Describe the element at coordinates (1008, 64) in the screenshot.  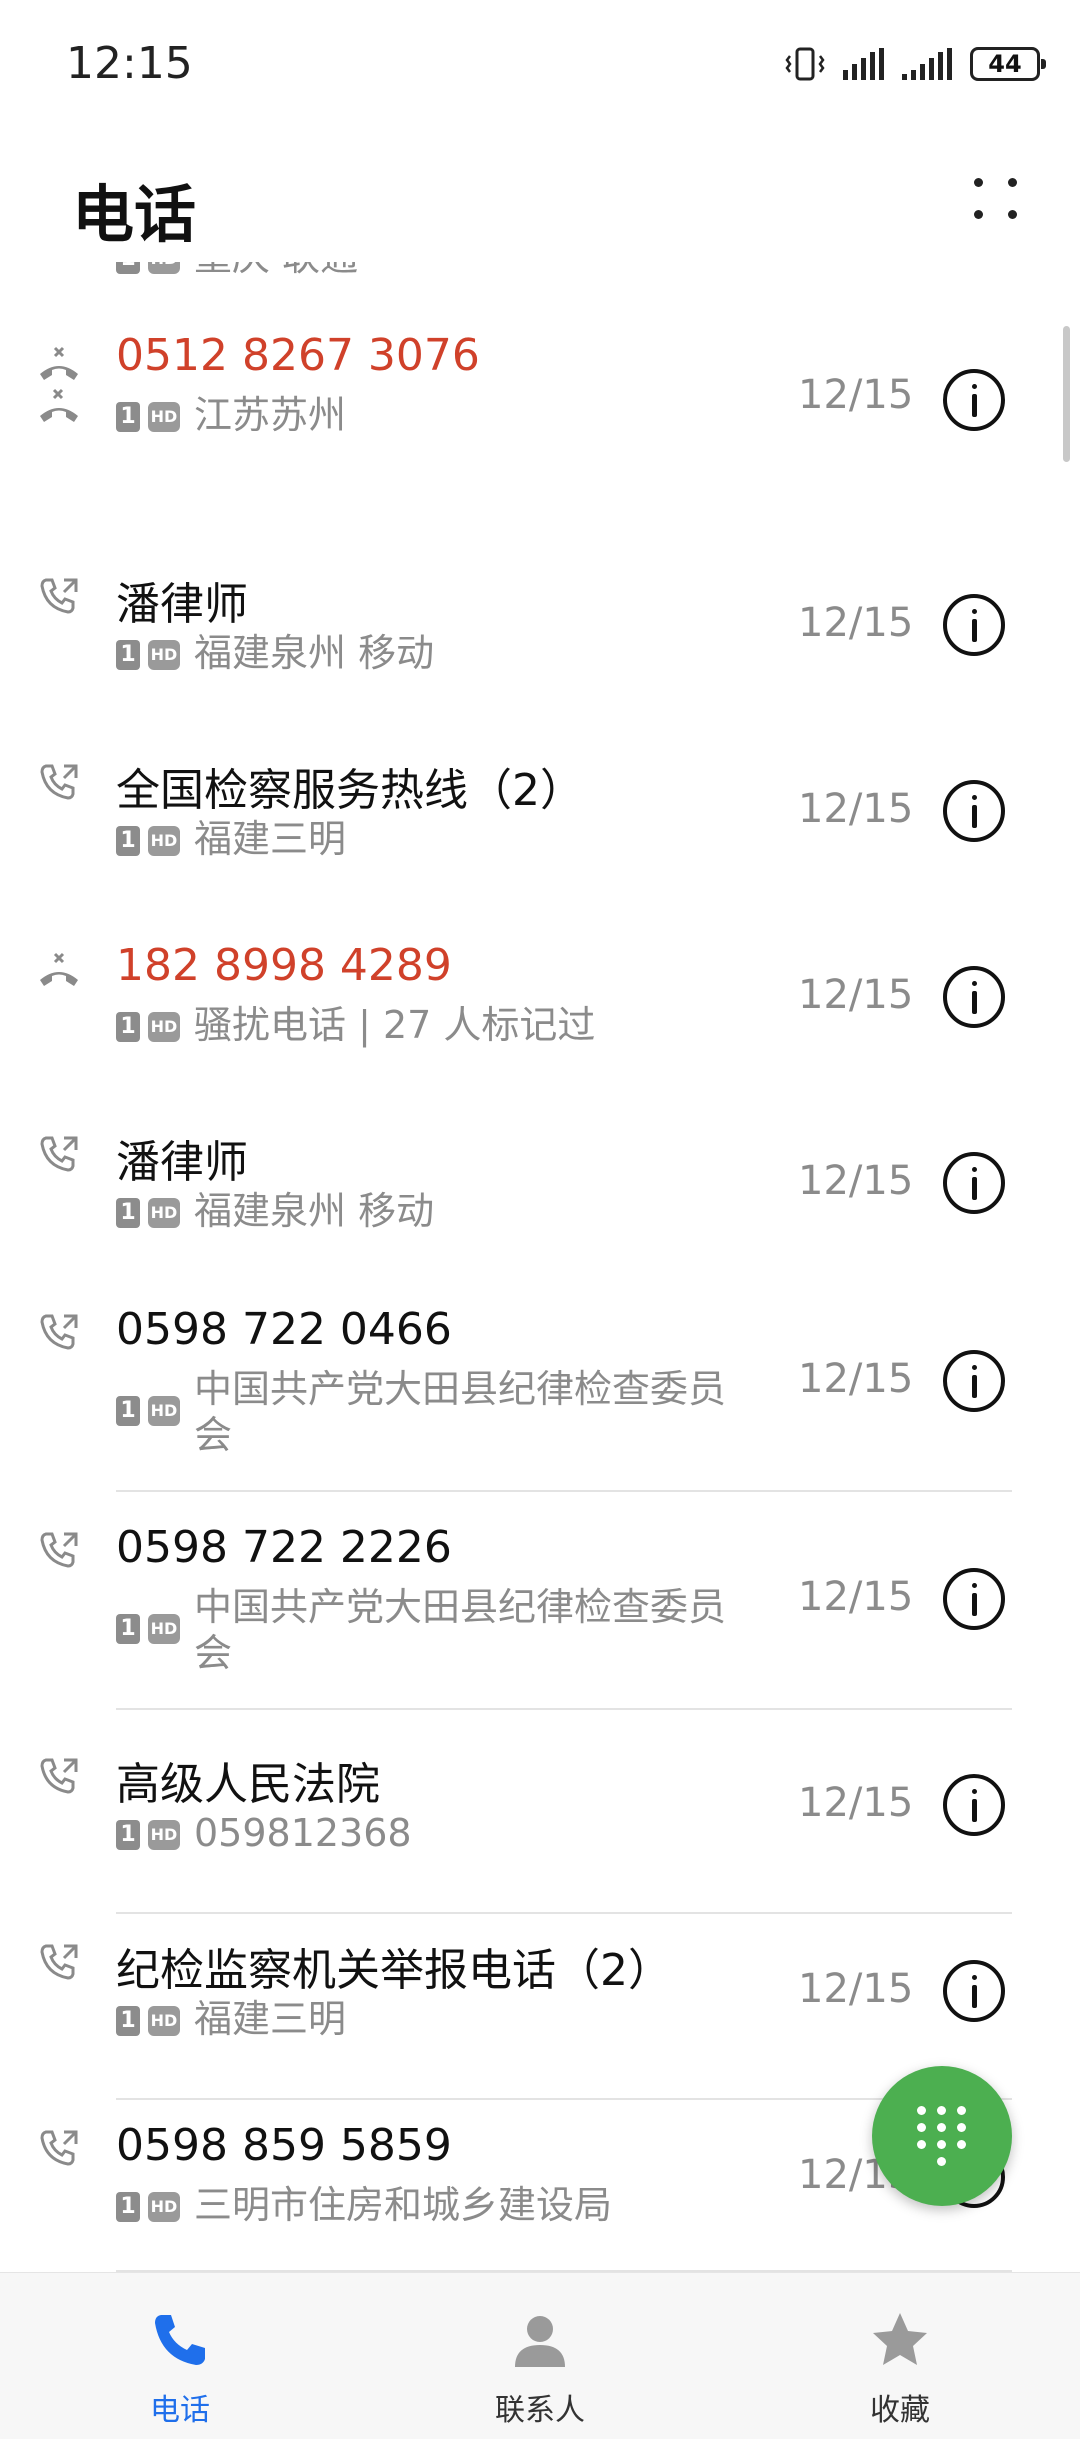
I see `battery-indicator: 44` at that location.